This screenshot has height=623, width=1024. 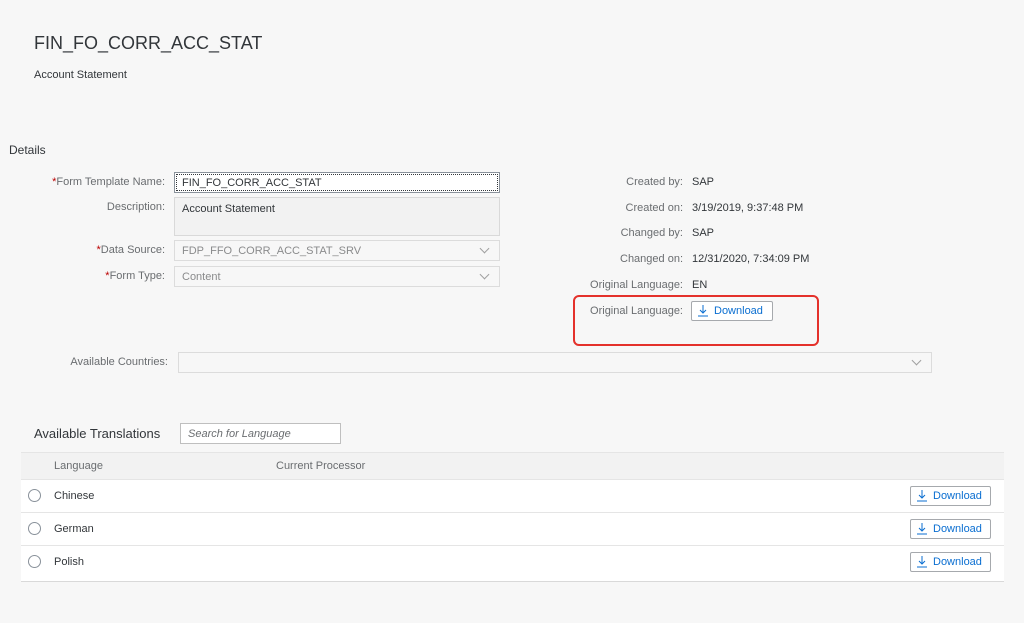 I want to click on translations-title: Available Translations, so click(x=97, y=433).